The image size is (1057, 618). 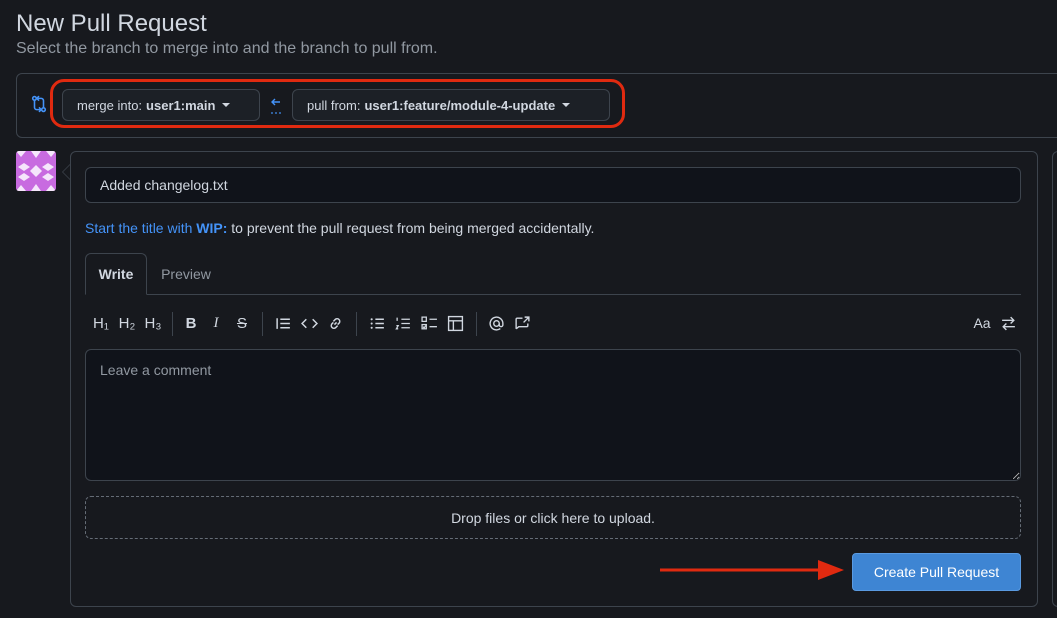 I want to click on link-icon, so click(x=335, y=323).